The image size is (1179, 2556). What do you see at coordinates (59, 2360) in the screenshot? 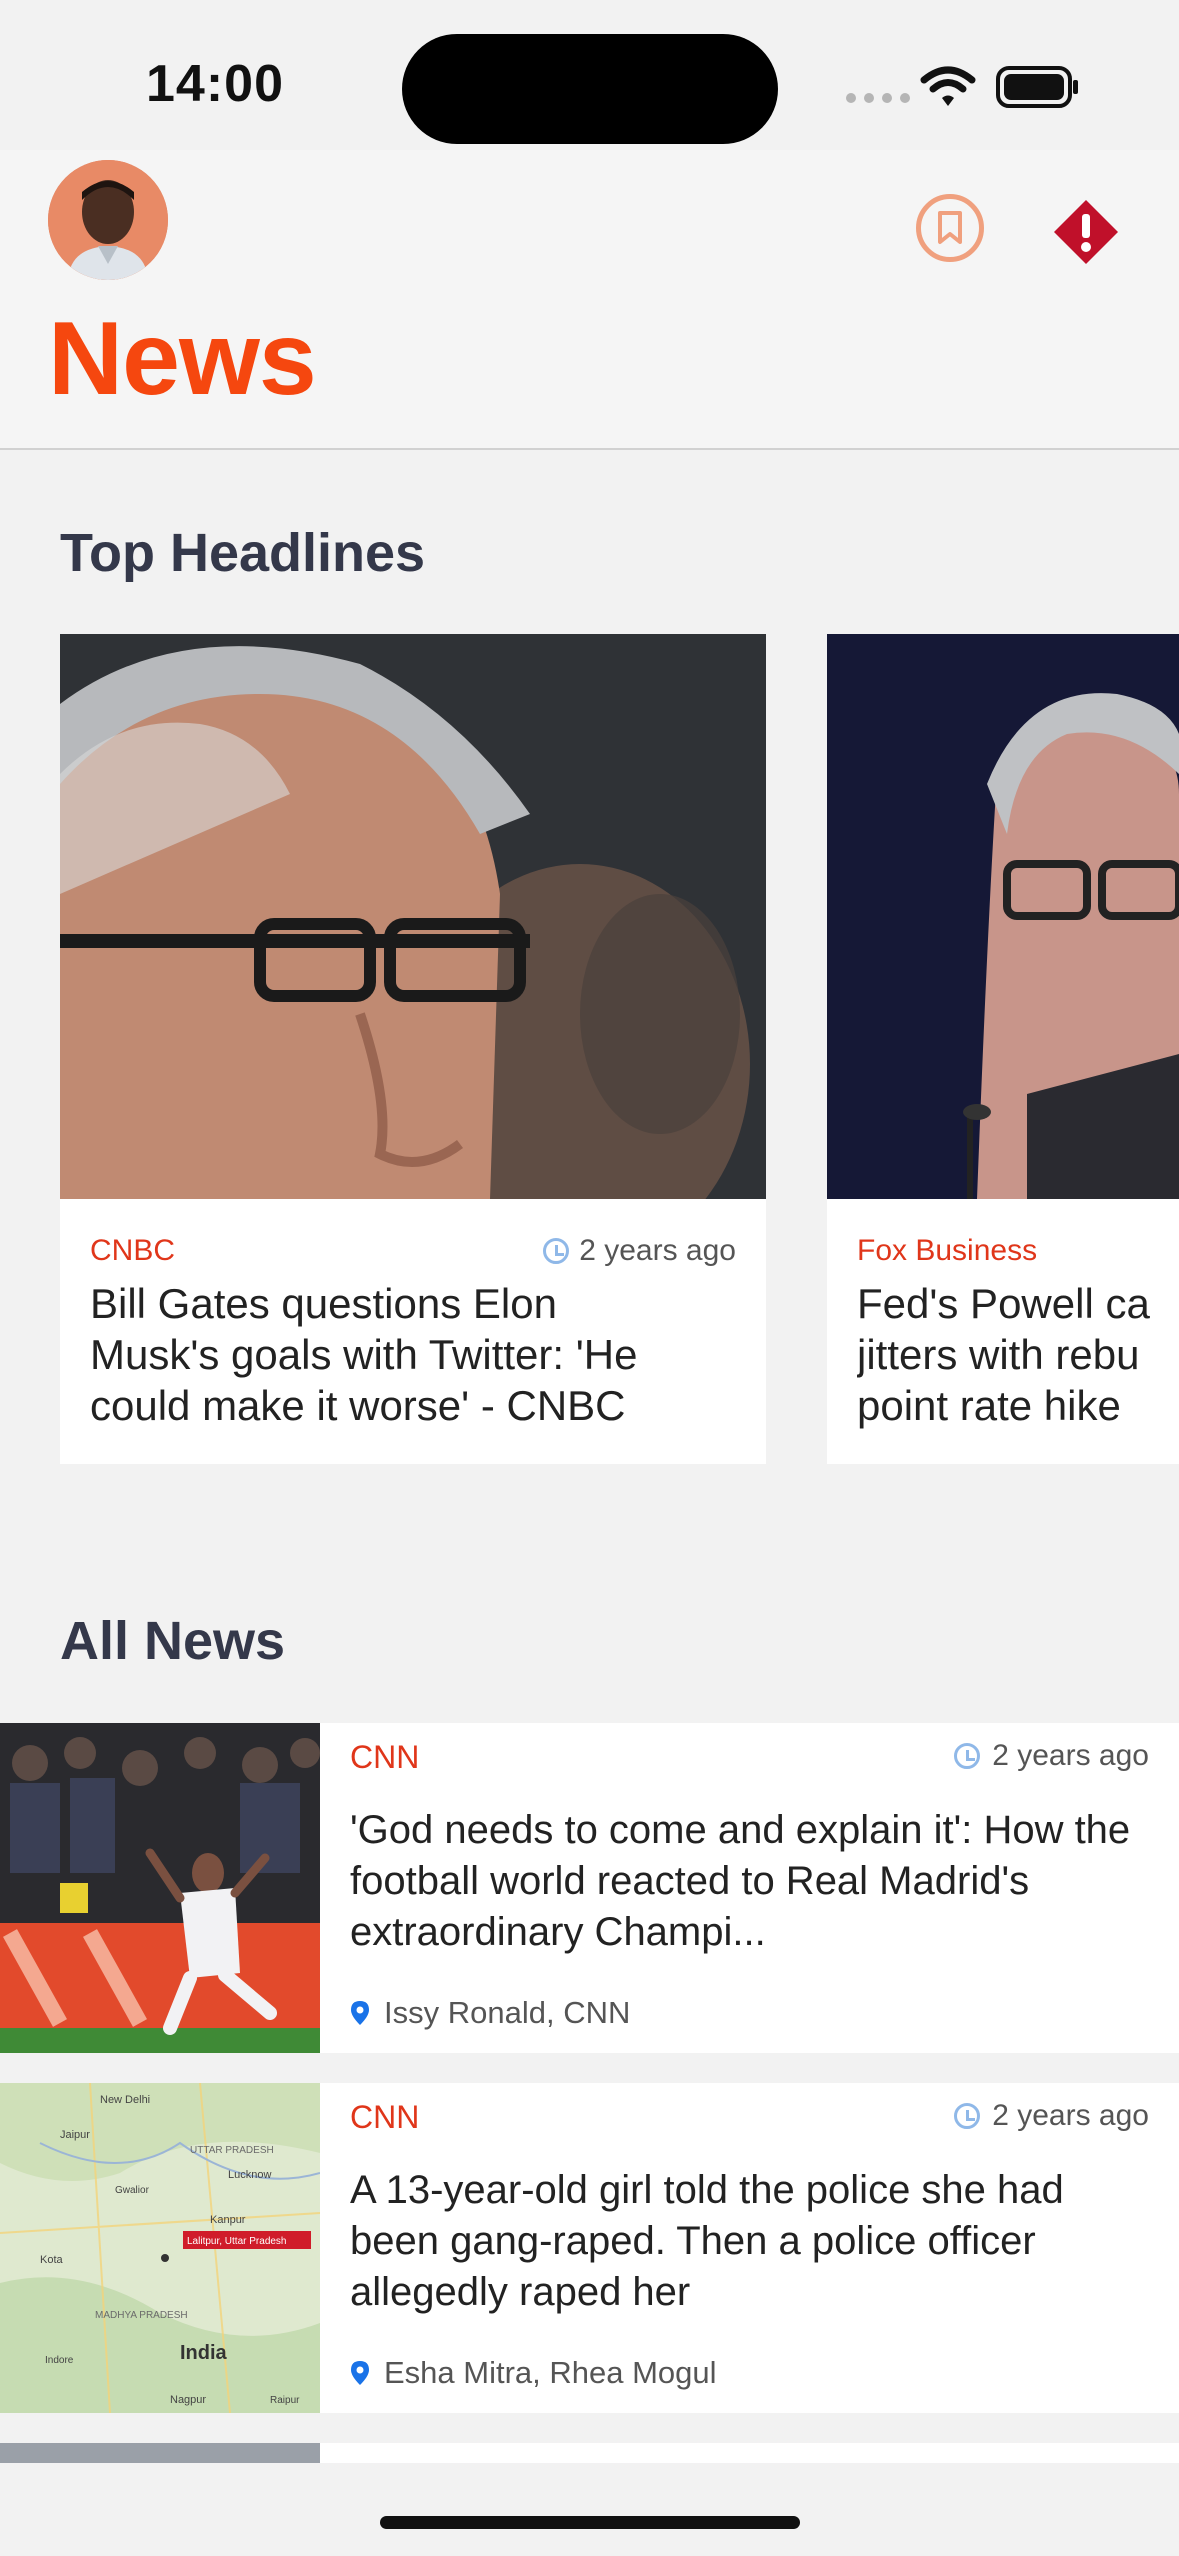
I see `map-city-label: Indore` at bounding box center [59, 2360].